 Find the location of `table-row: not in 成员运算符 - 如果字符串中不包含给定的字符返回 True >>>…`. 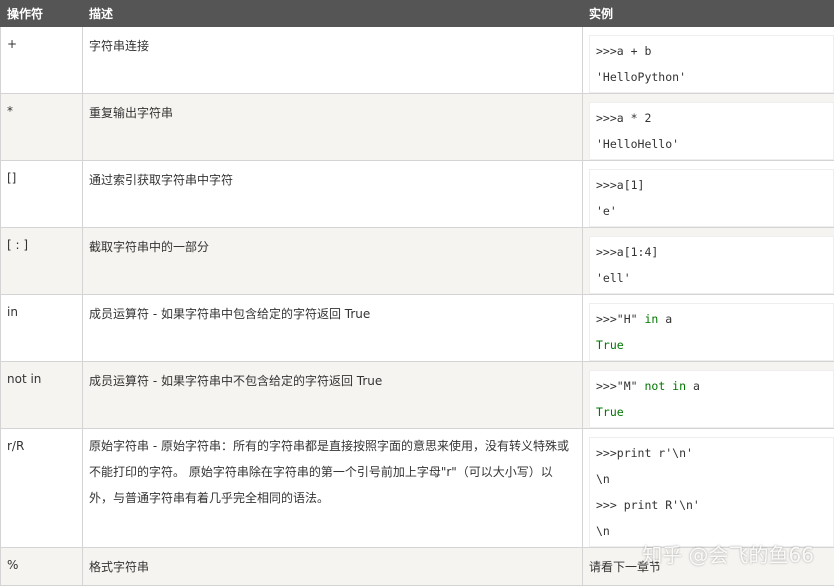

table-row: not in 成员运算符 - 如果字符串中不包含给定的字符返回 True >>>… is located at coordinates (417, 395).